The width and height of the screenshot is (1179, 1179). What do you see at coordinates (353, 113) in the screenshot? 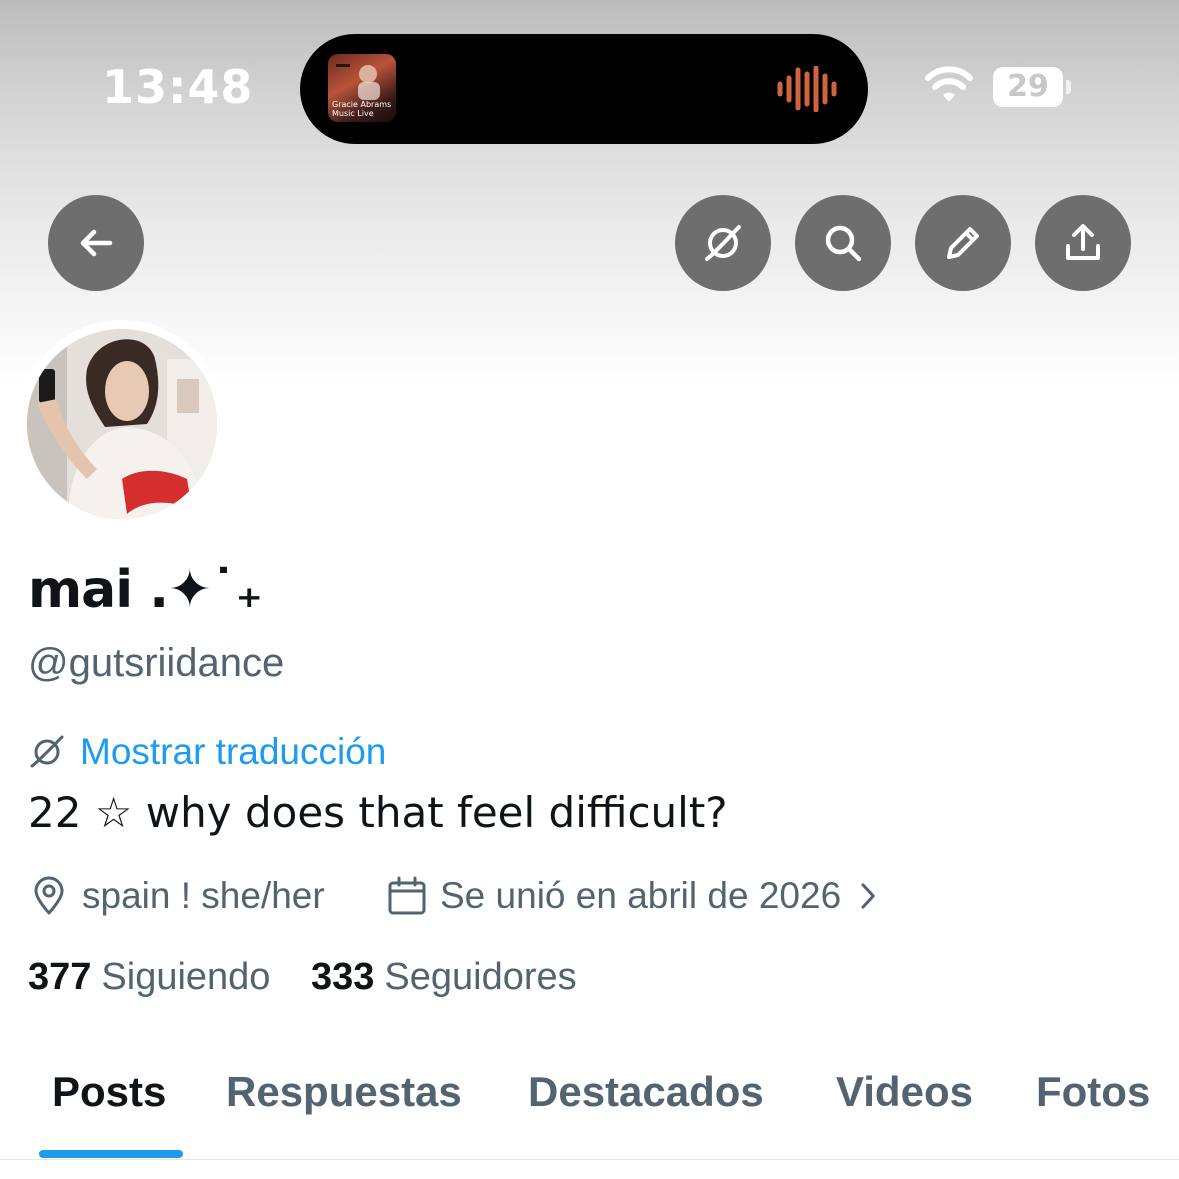
I see `album-subtitle: Music Live` at bounding box center [353, 113].